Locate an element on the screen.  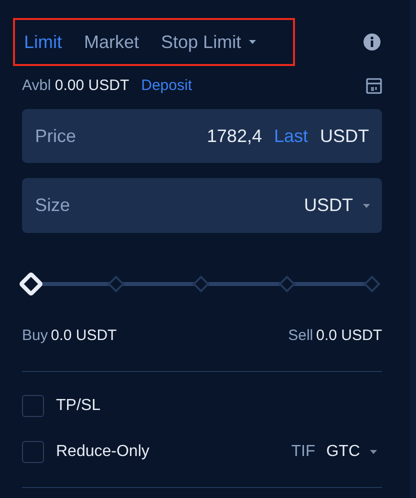
buy-label: Buy is located at coordinates (35, 336).